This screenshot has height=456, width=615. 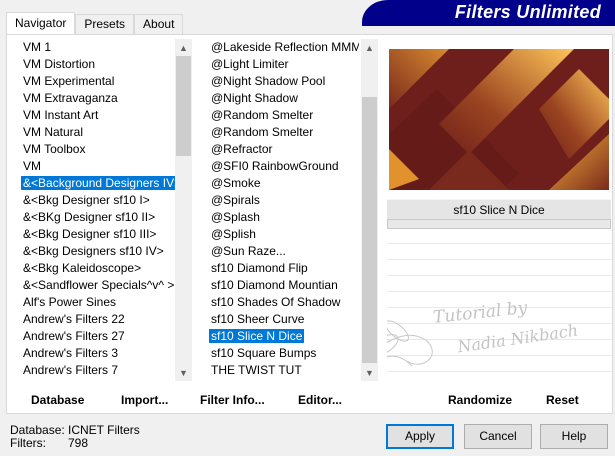 What do you see at coordinates (97, 370) in the screenshot?
I see `category-list-item: Andrew's Filters 7` at bounding box center [97, 370].